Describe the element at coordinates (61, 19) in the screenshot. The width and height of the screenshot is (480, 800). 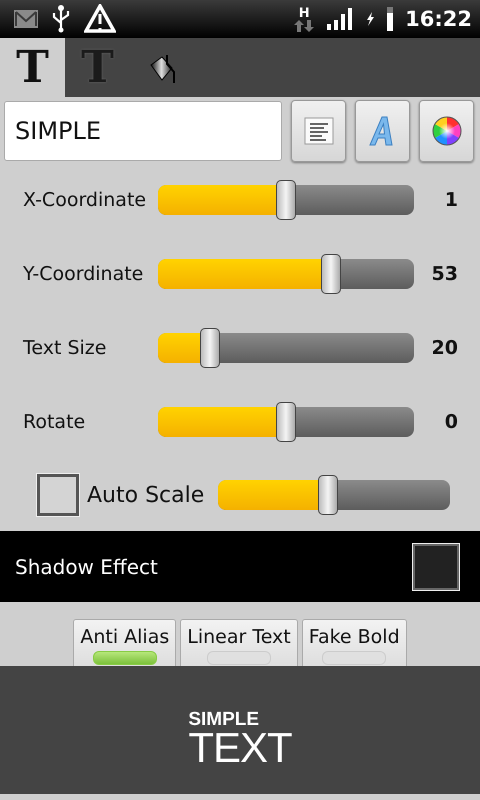
I see `usb-icon` at that location.